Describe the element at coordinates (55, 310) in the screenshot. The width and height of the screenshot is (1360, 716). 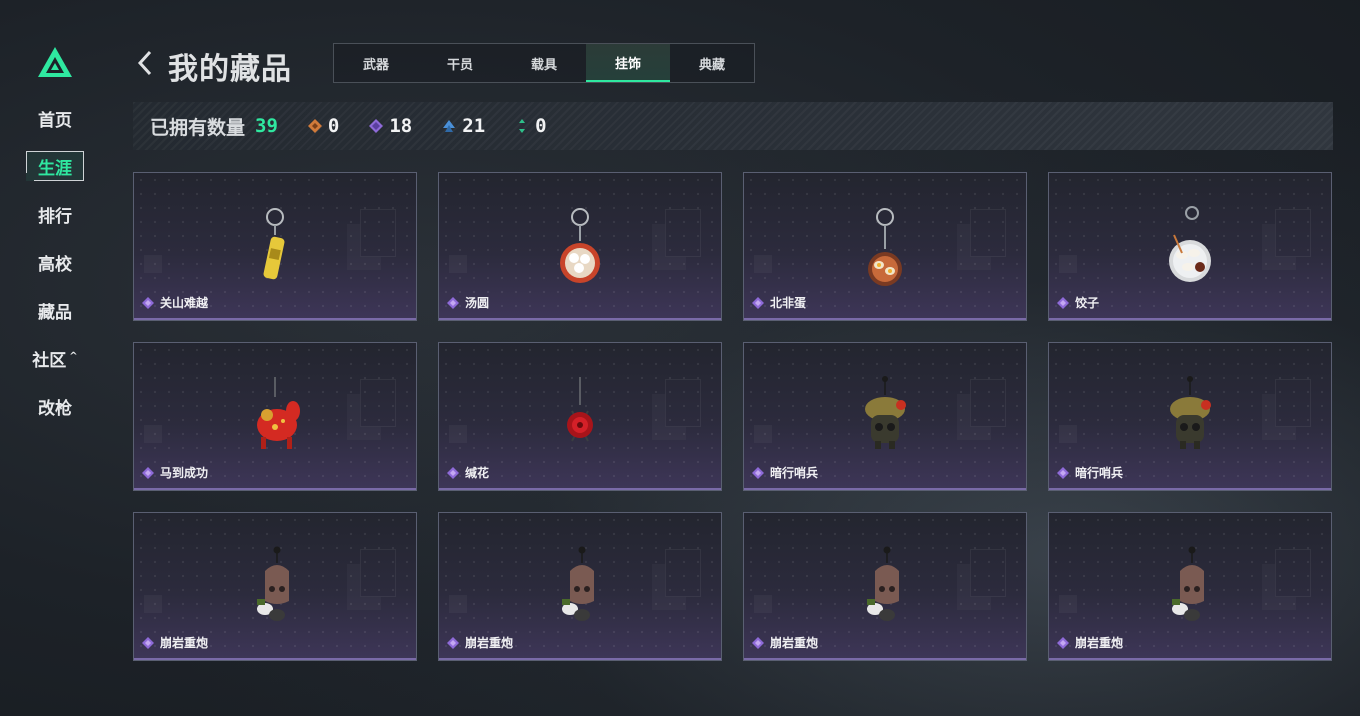
I see `sidebar-item-collection: 藏品` at that location.